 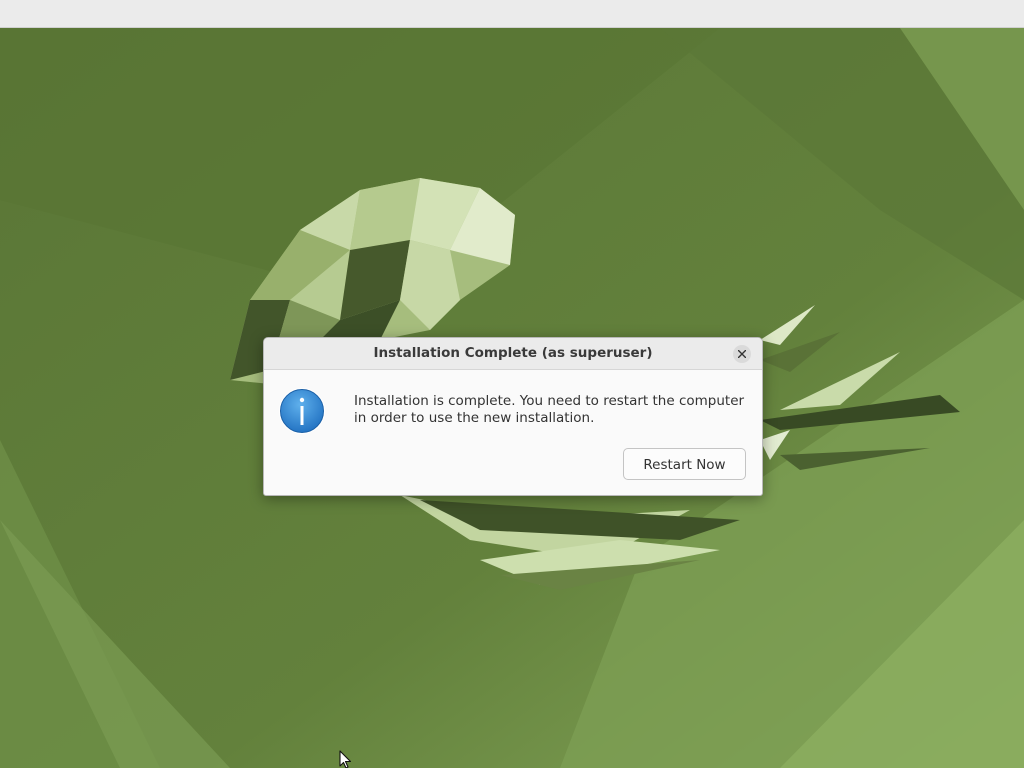 What do you see at coordinates (512, 14) in the screenshot?
I see `top-bar` at bounding box center [512, 14].